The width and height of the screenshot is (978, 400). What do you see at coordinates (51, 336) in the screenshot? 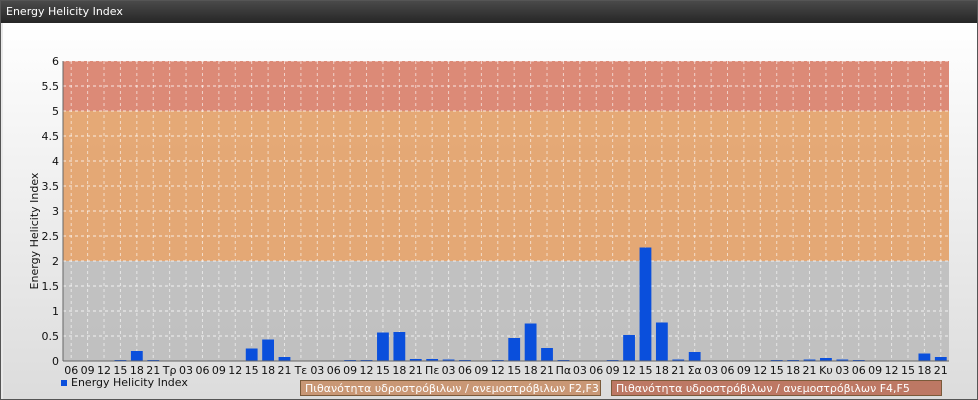
I see `y-tick-label: 0.5` at bounding box center [51, 336].